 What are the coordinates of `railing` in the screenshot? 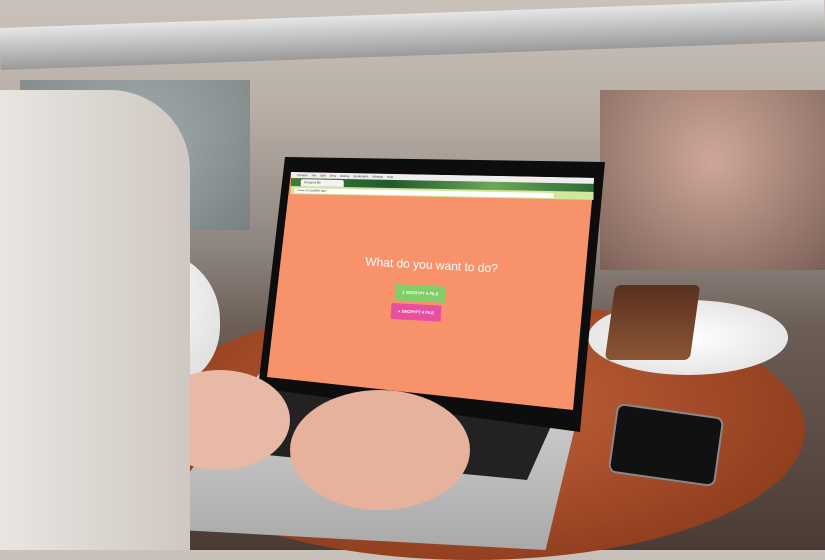 It's located at (412, 35).